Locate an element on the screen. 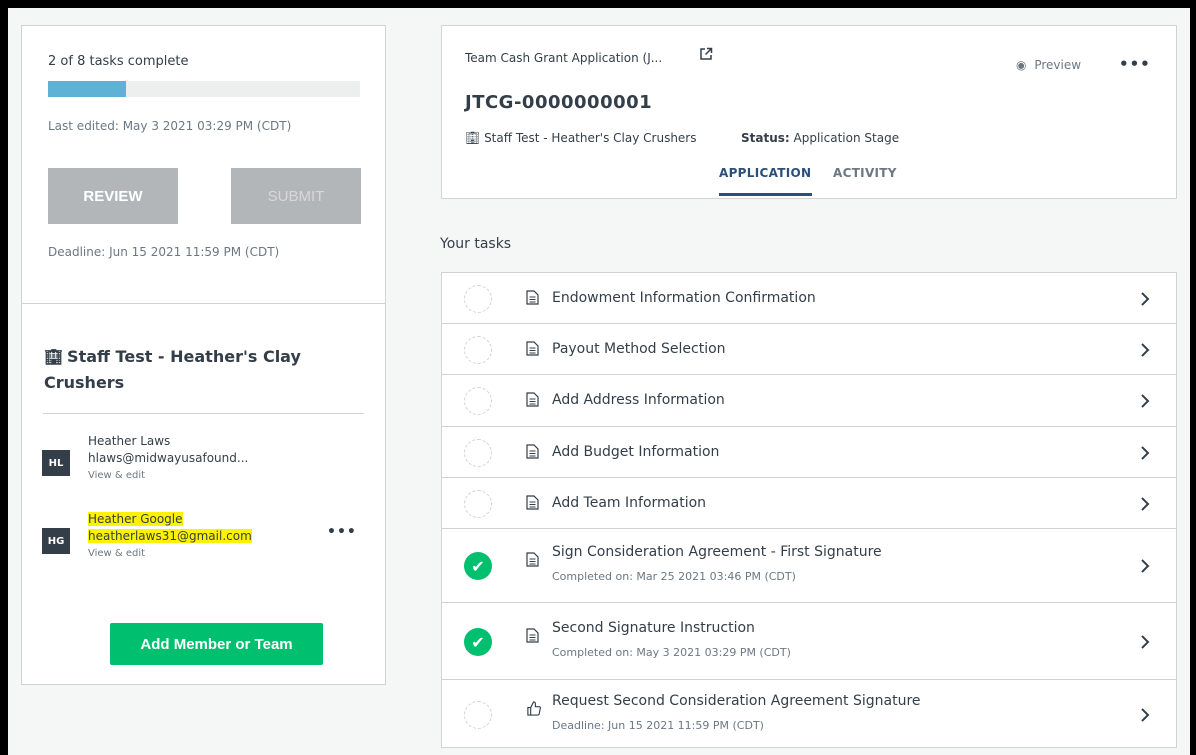 Image resolution: width=1196 pixels, height=755 pixels. tasks-heading: Your tasks is located at coordinates (476, 244).